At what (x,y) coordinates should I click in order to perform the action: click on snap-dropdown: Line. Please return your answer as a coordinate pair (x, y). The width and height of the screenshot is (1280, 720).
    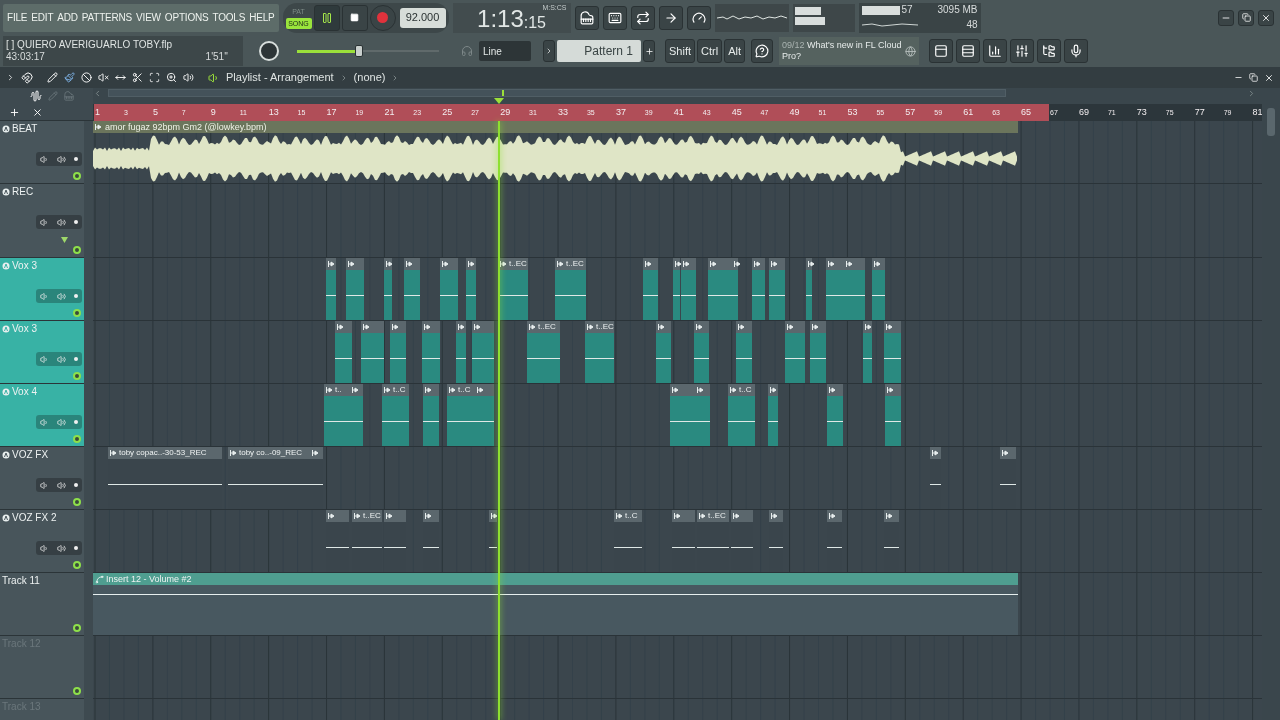
    Looking at the image, I should click on (505, 51).